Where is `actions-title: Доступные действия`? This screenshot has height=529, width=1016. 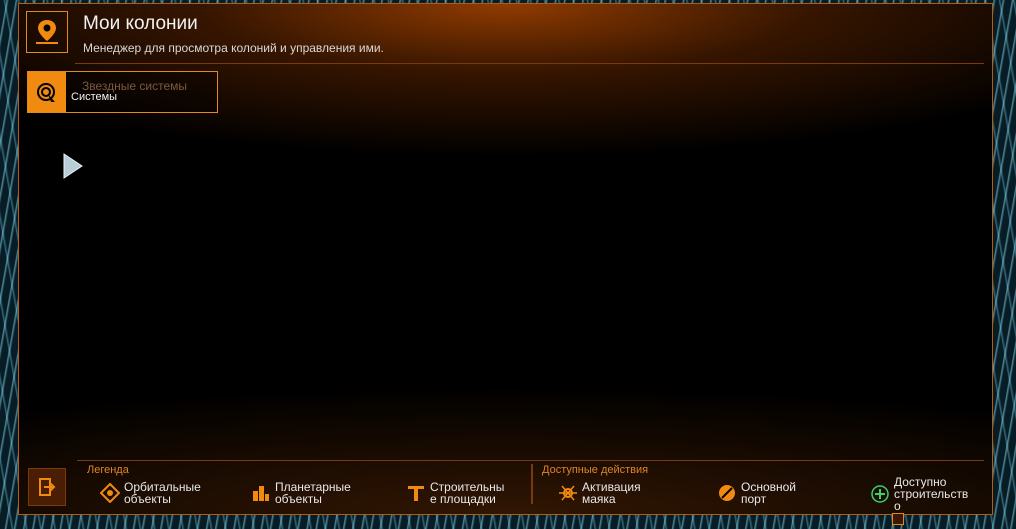
actions-title: Доступные действия is located at coordinates (595, 470).